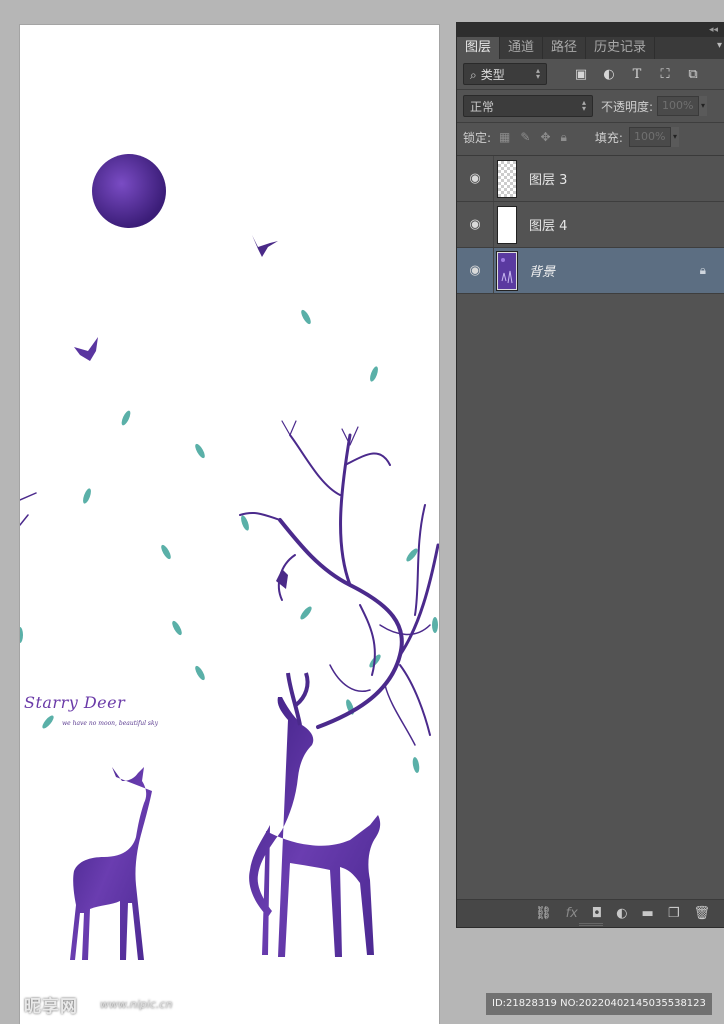 The image size is (724, 1024). I want to click on fawn, so click(111, 863).